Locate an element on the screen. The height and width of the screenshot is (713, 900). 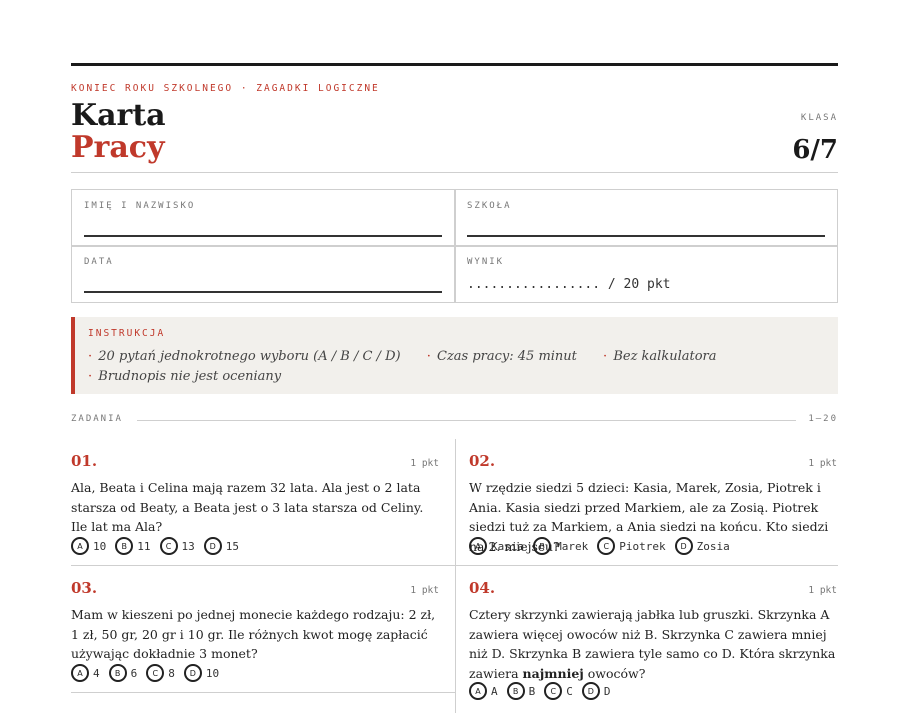
fields-horizontal-divider is located at coordinates (454, 246).